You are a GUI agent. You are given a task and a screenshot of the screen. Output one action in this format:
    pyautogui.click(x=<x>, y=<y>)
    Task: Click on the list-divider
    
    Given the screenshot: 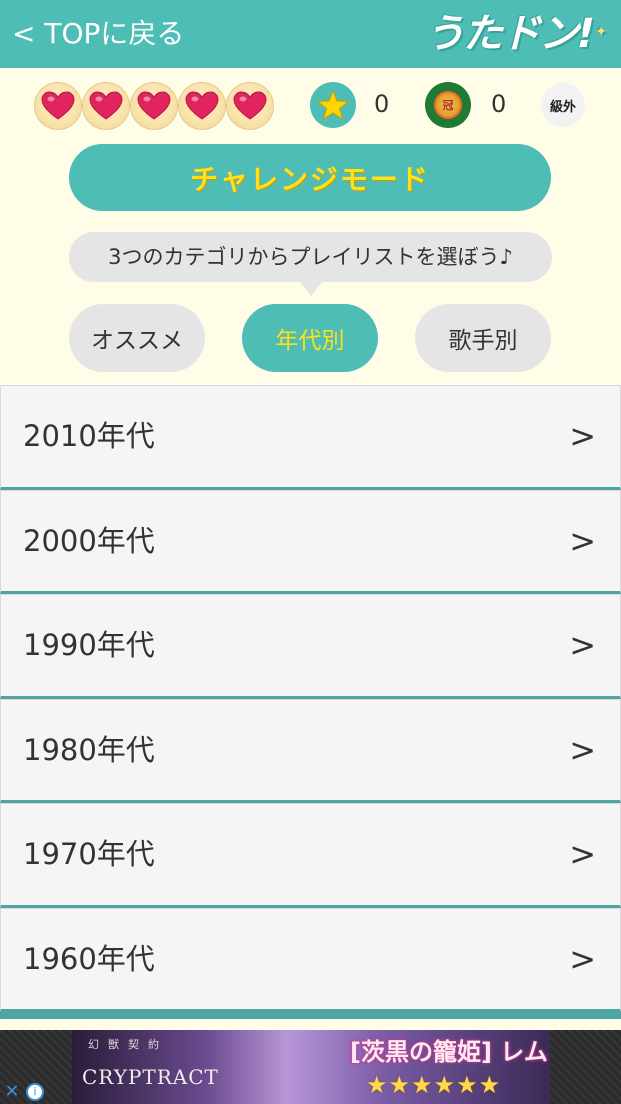 What is the action you would take?
    pyautogui.click(x=310, y=1015)
    